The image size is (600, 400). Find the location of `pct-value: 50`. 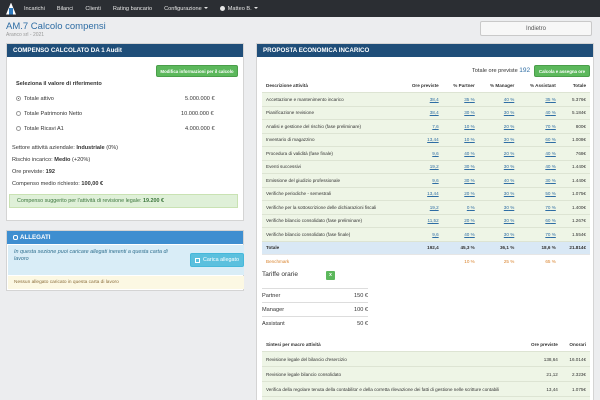

pct-value: 50 is located at coordinates (547, 193).